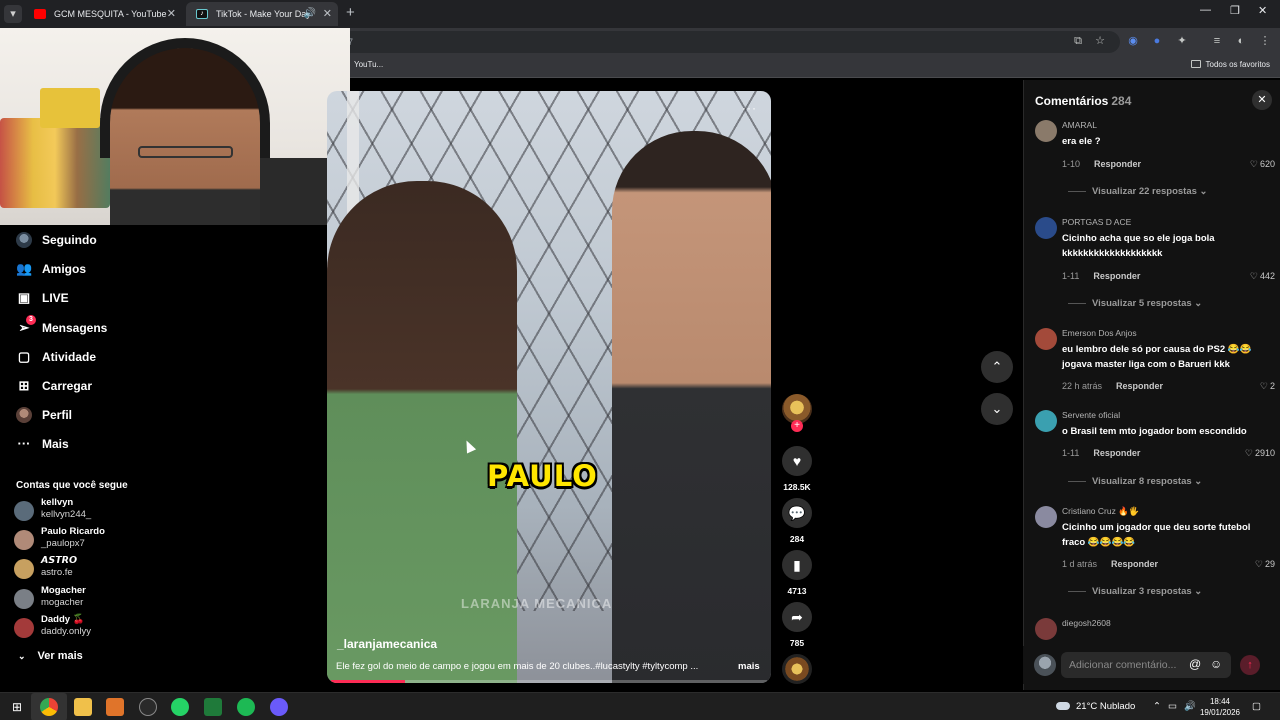 This screenshot has width=1280, height=720. Describe the element at coordinates (749, 108) in the screenshot. I see `video-more-icon: ···` at that location.